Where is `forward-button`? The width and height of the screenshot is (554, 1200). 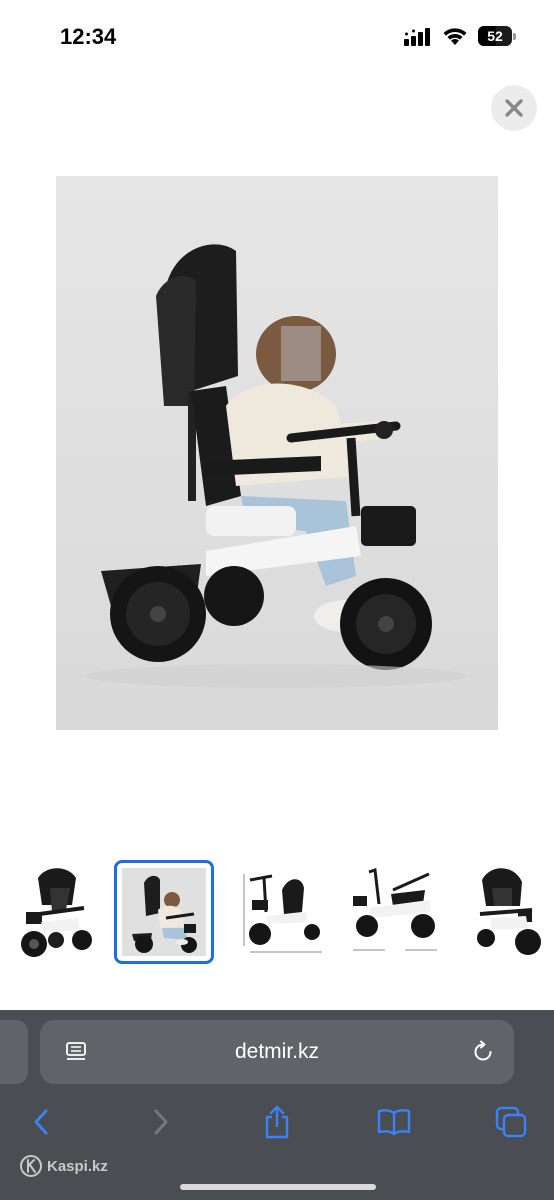
forward-button is located at coordinates (161, 1122).